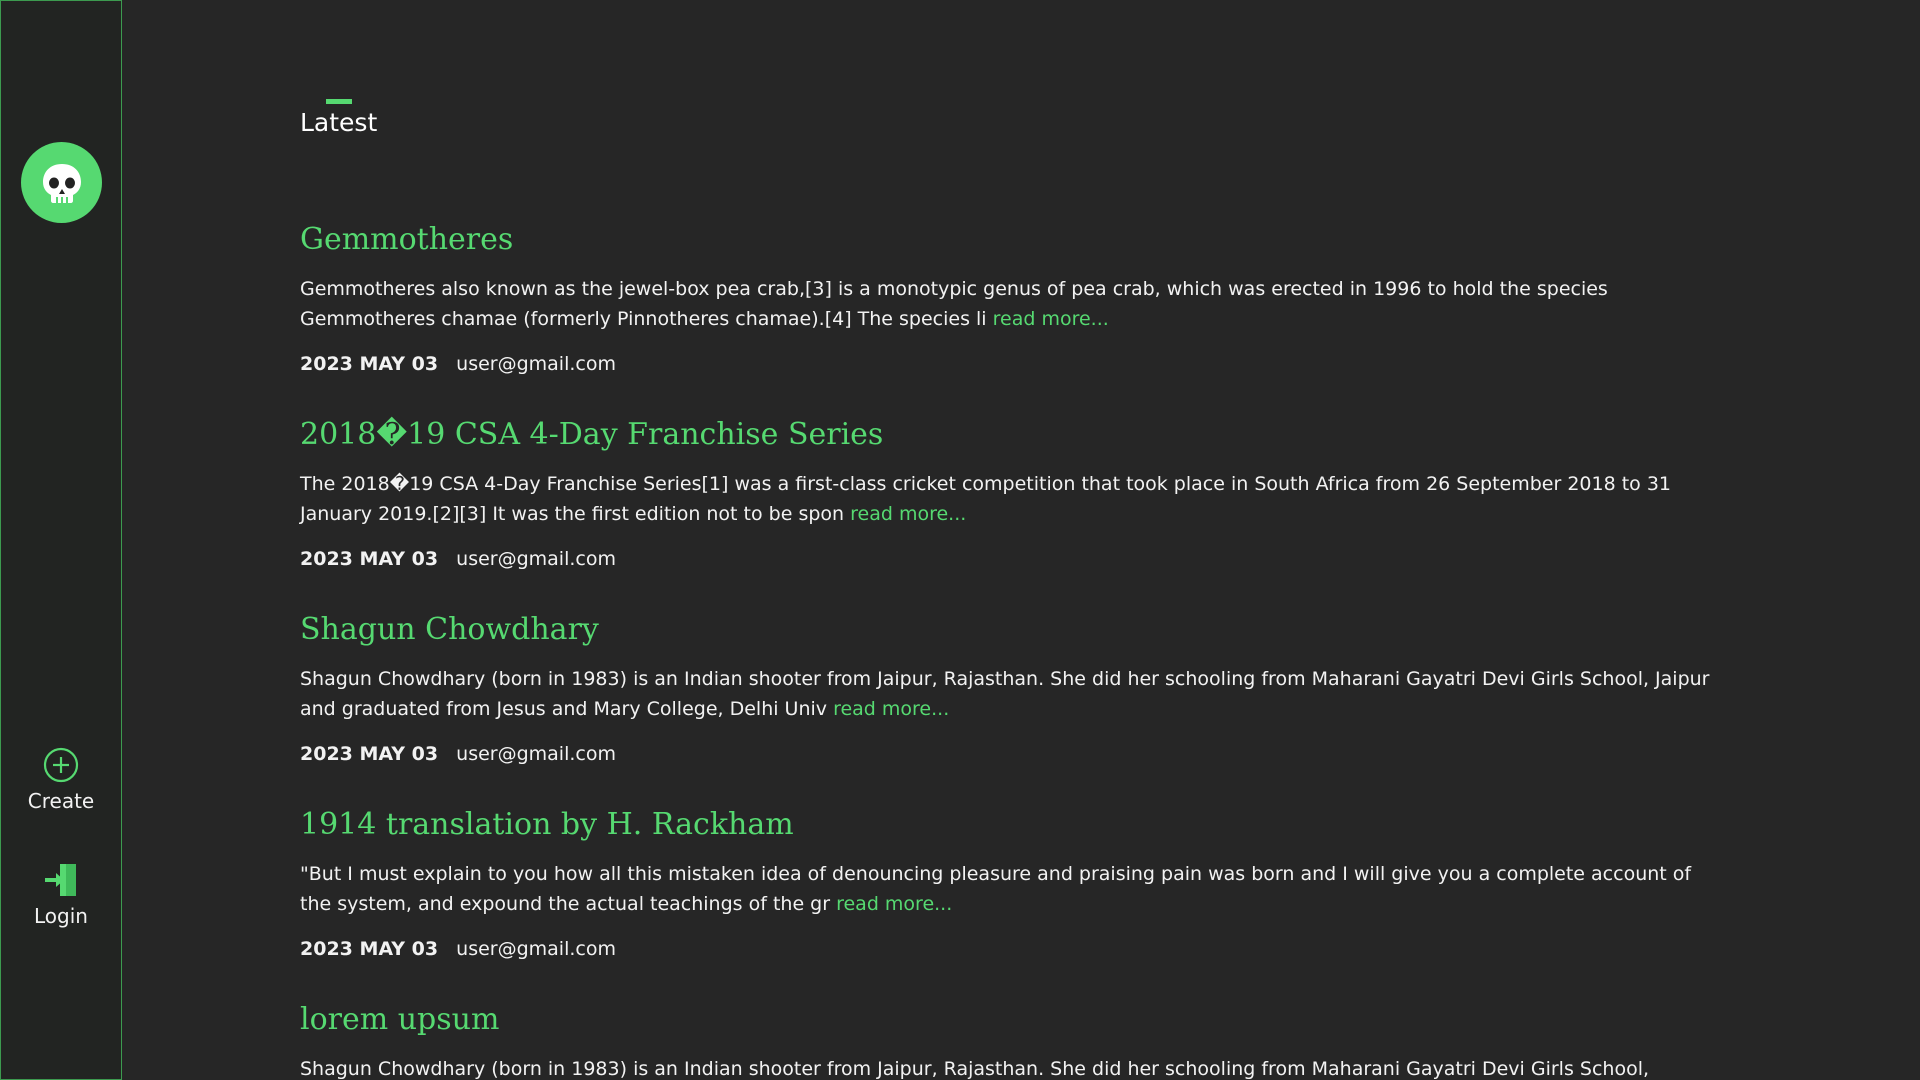 The image size is (1920, 1080). I want to click on post-title: 1914 translation by H. Rackham, so click(1010, 825).